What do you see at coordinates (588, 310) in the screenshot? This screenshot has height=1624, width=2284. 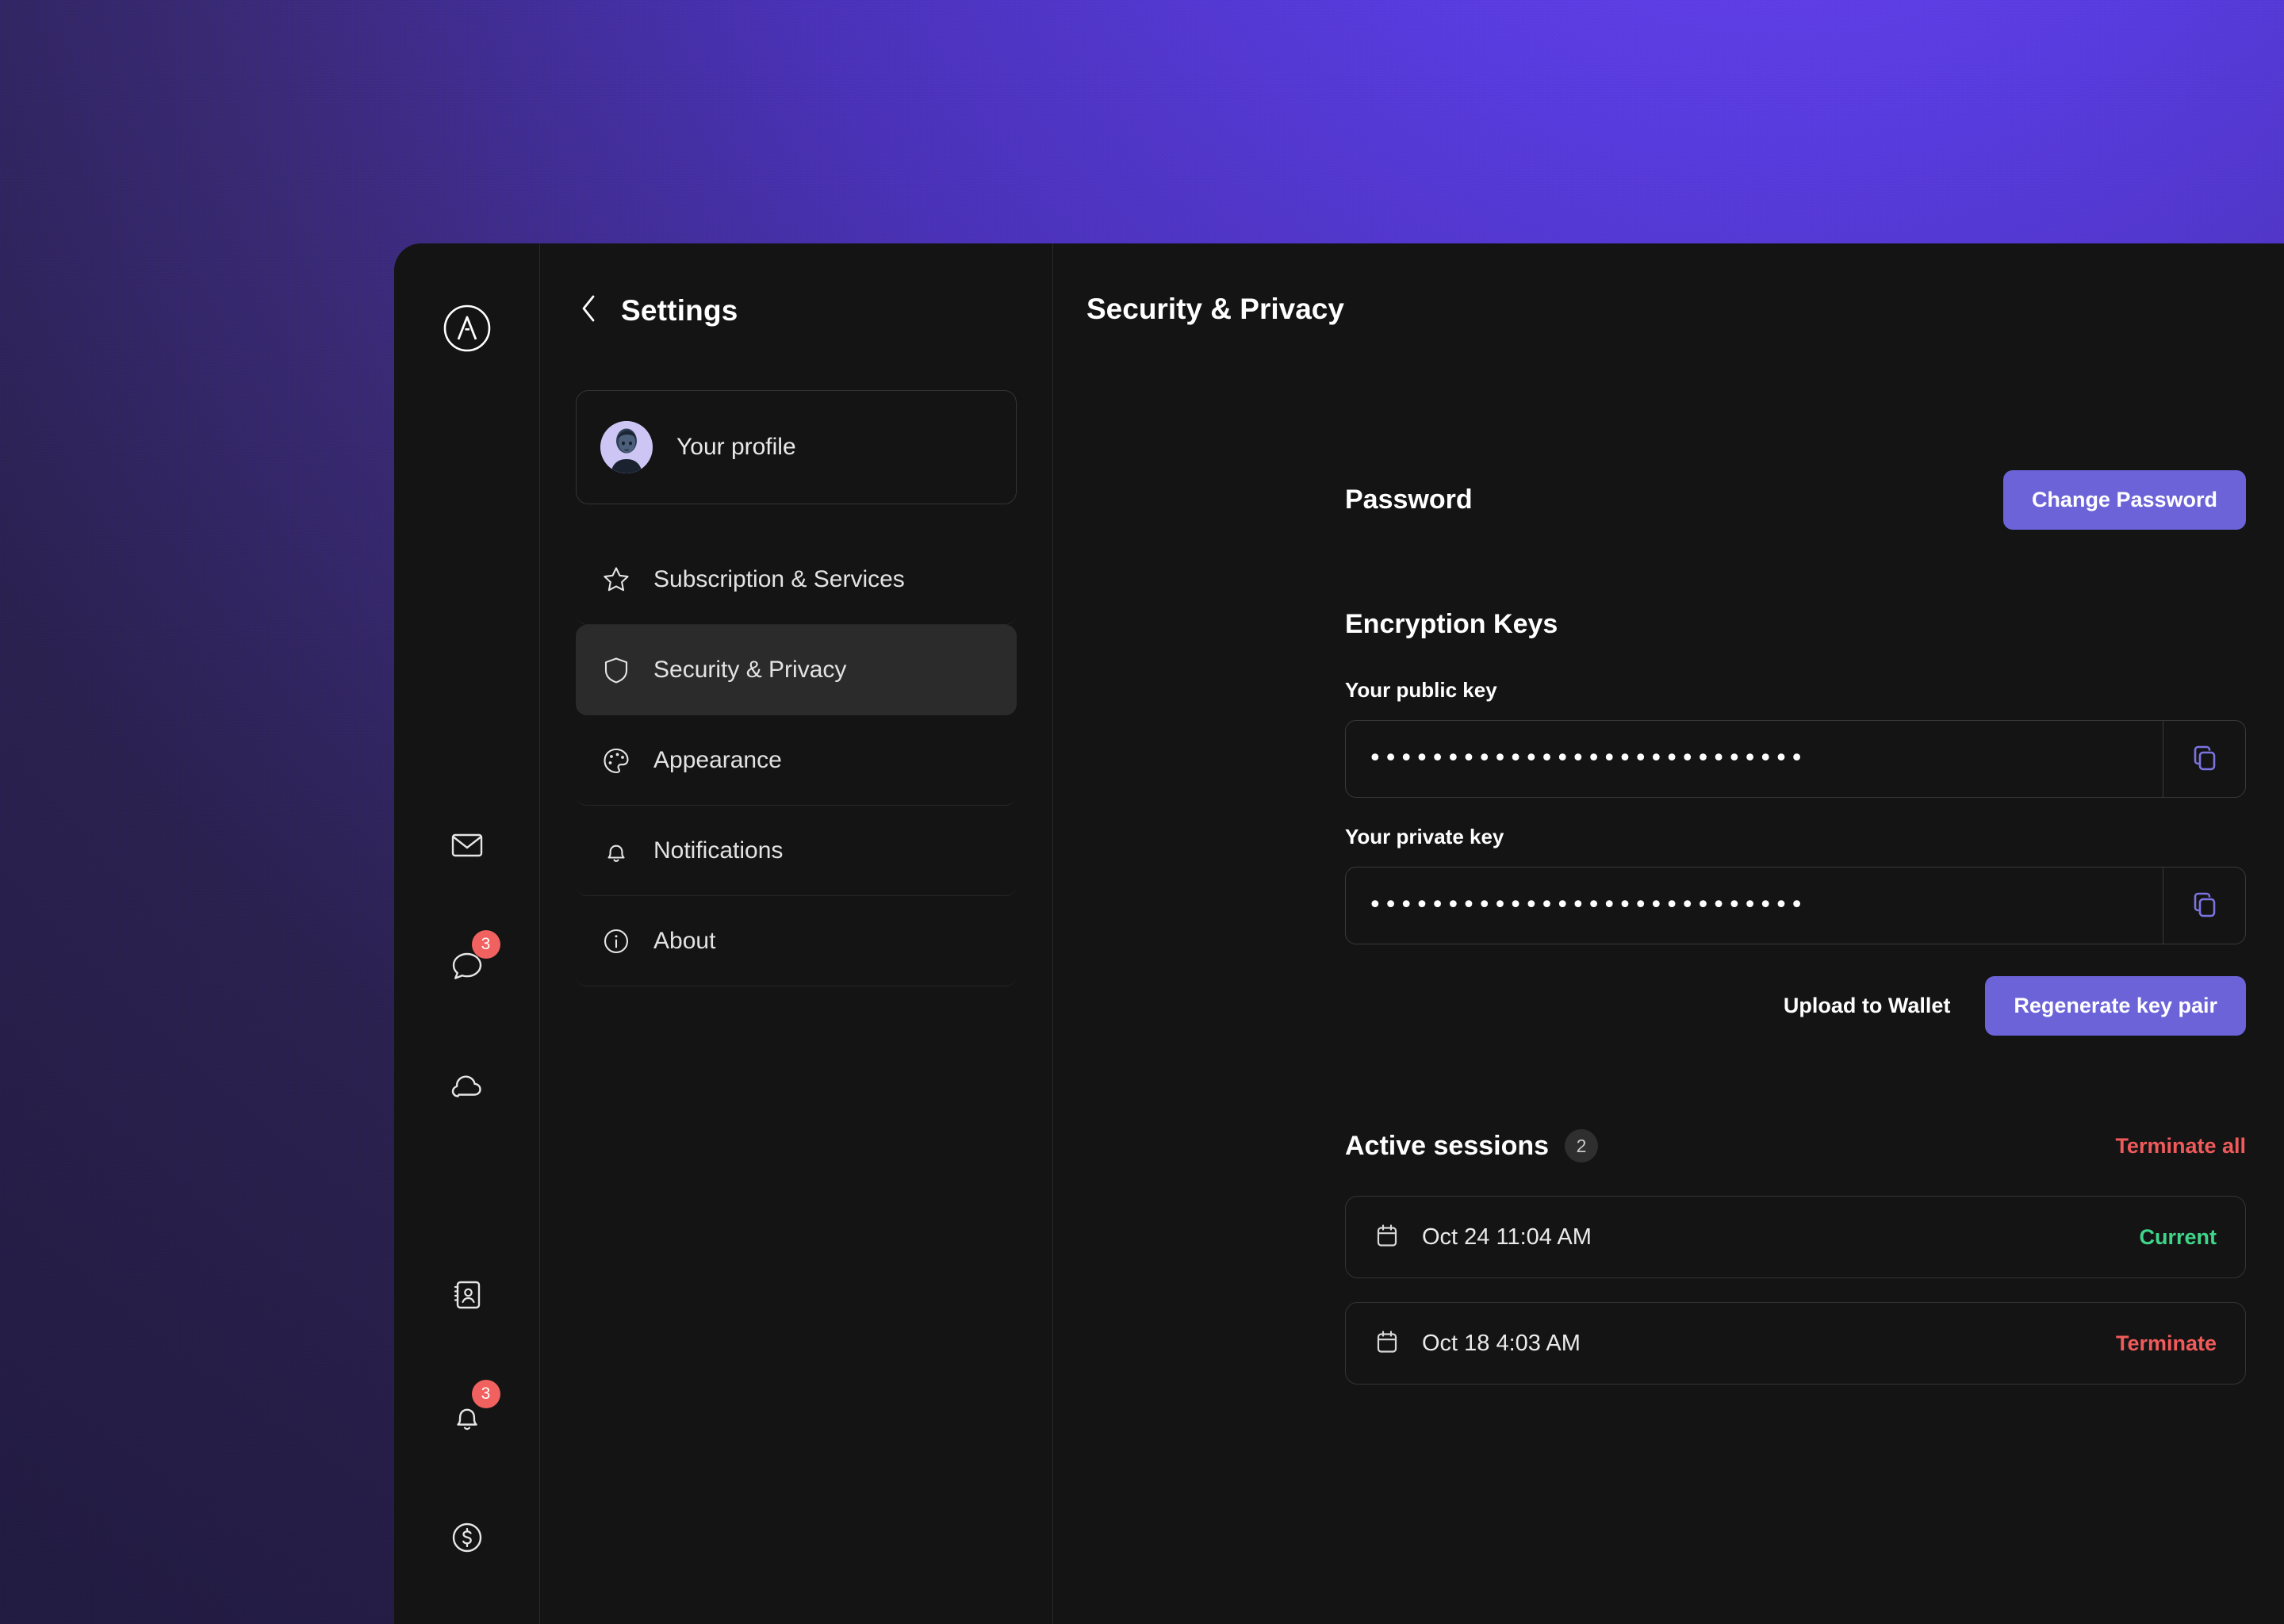 I see `chevron-left-icon` at bounding box center [588, 310].